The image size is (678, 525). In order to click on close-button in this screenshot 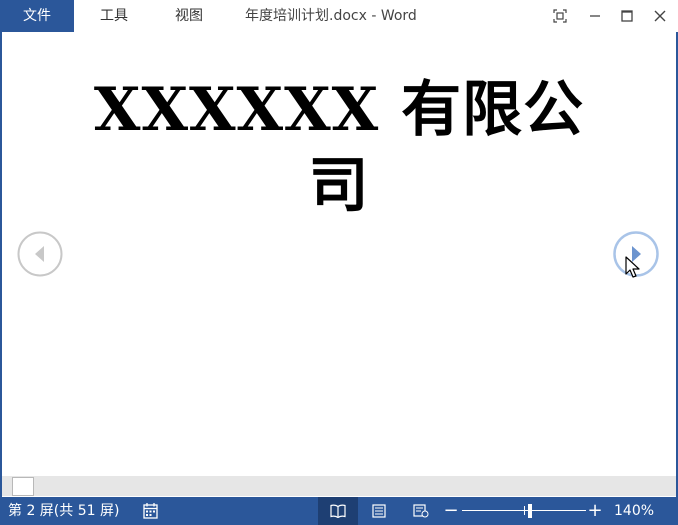, I will do `click(660, 16)`.